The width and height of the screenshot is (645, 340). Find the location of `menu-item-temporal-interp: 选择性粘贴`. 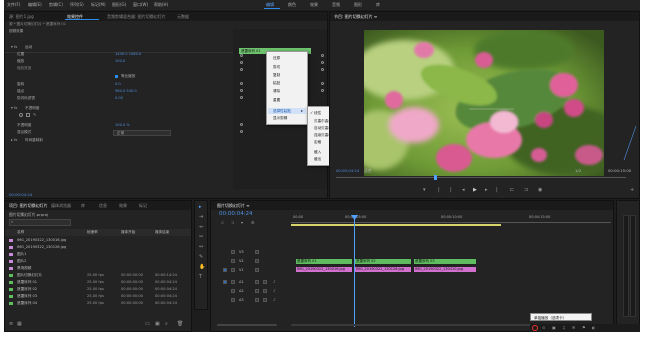

menu-item-temporal-interp: 选择性粘贴 is located at coordinates (282, 111).